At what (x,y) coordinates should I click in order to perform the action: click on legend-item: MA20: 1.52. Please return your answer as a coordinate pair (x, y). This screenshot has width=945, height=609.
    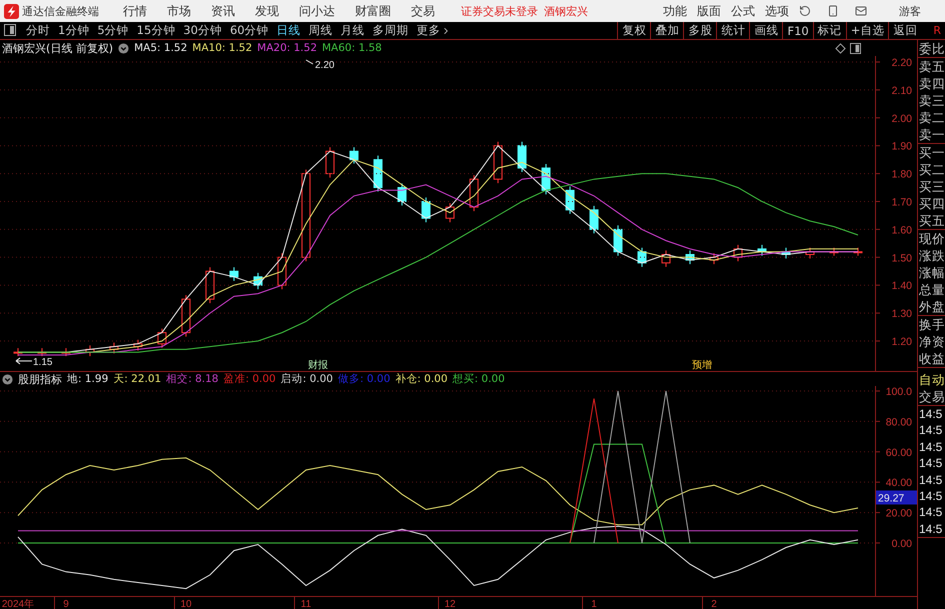
    Looking at the image, I should click on (287, 48).